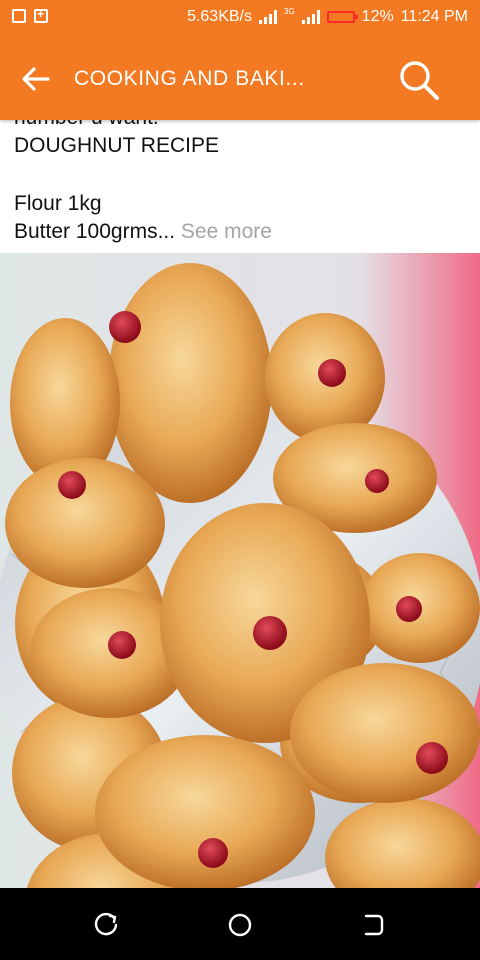 The width and height of the screenshot is (480, 960). I want to click on arrow-back-icon, so click(35, 79).